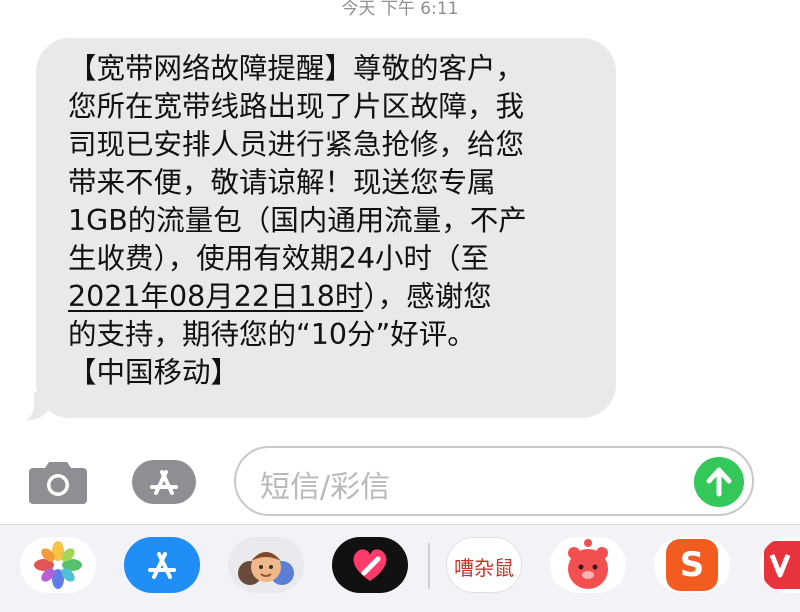 The image size is (800, 612). What do you see at coordinates (296, 144) in the screenshot?
I see `message-line-3: 司现已安排人员进行紧急抢修，给您` at bounding box center [296, 144].